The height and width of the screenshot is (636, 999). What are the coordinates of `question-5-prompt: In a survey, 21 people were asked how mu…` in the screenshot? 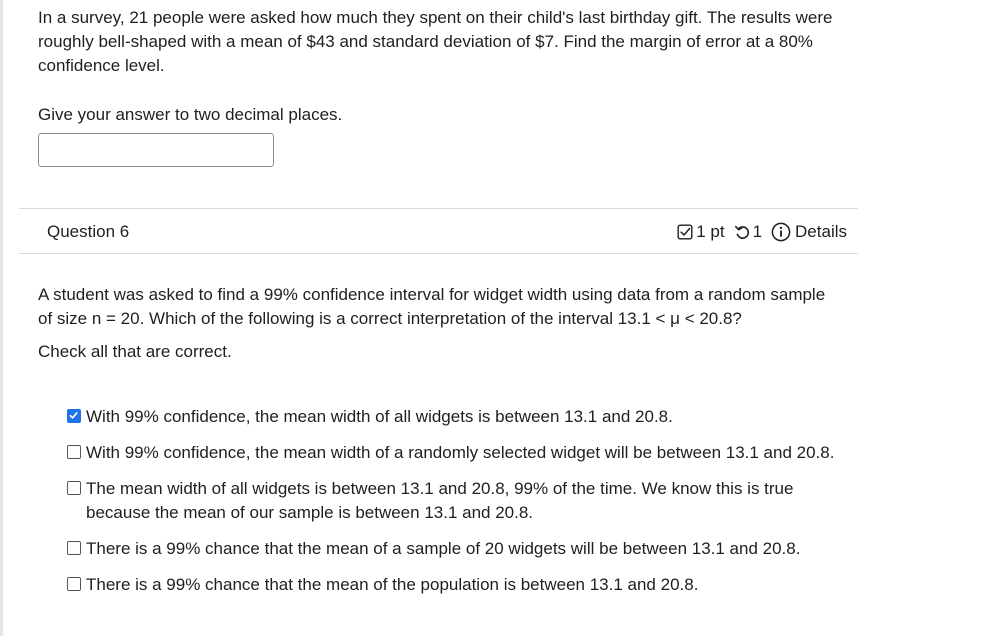 It's located at (435, 41).